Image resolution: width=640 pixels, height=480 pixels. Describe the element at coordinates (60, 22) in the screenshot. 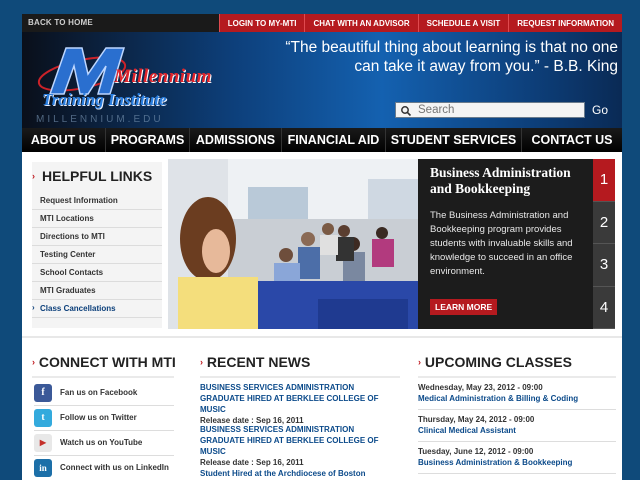

I see `back-to-home-link: BACK TO HOME` at that location.